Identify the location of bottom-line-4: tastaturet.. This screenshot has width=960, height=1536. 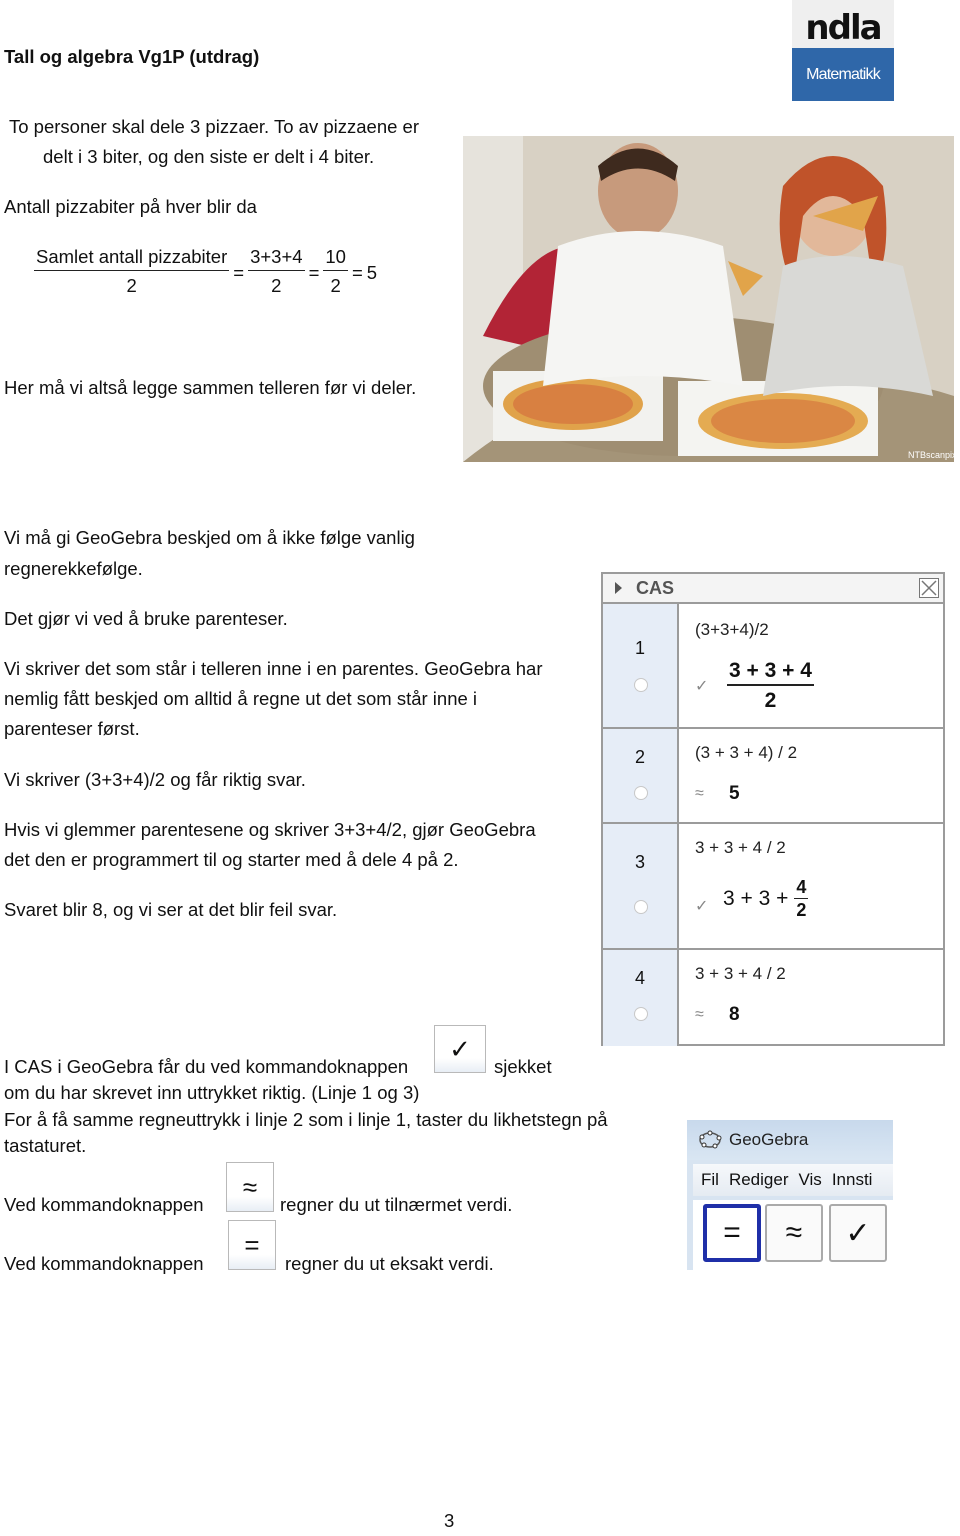
(45, 1145).